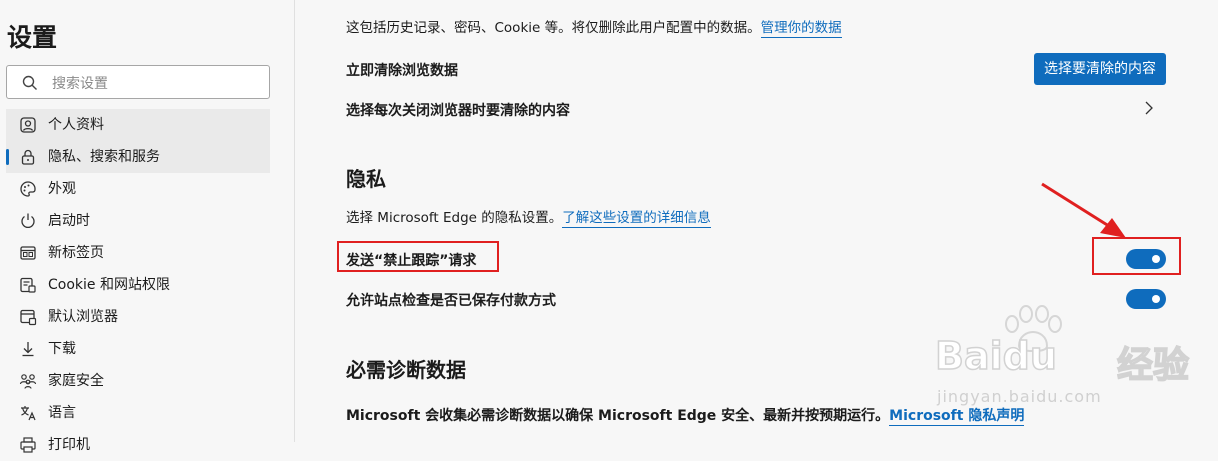 This screenshot has width=1218, height=461. Describe the element at coordinates (957, 417) in the screenshot. I see `privacy-statement-link: Microsoft 隐私声明` at that location.